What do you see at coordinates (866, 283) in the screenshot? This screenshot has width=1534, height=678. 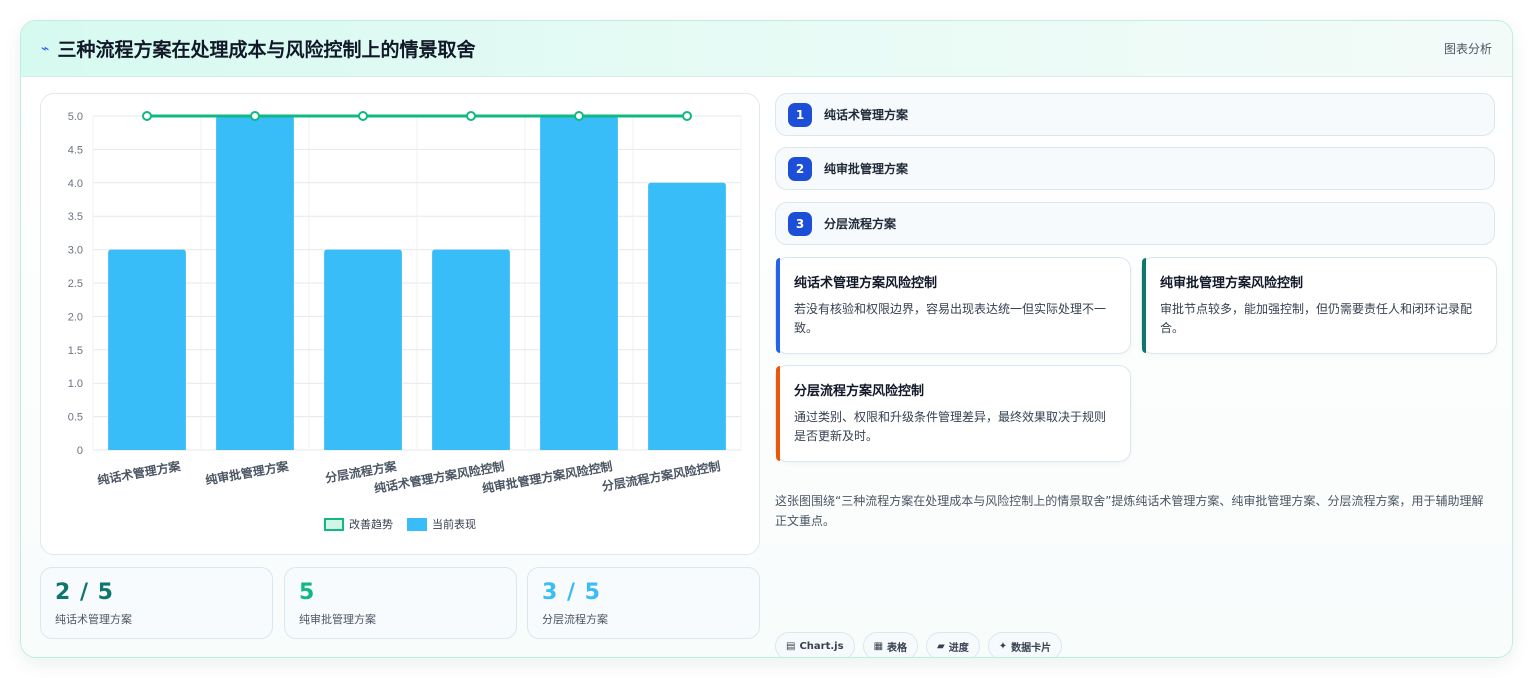 I see `risk-card-title: 纯话术管理方案风险控制` at bounding box center [866, 283].